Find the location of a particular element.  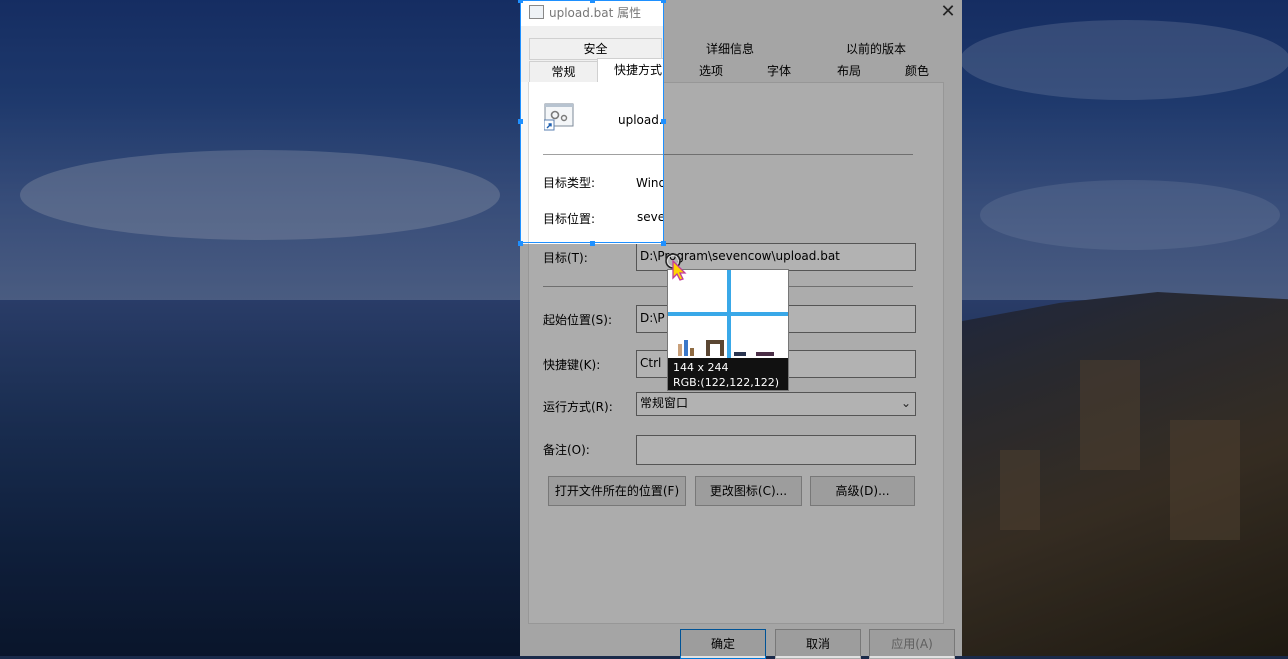

color-picker-cursor-icon is located at coordinates (677, 268).